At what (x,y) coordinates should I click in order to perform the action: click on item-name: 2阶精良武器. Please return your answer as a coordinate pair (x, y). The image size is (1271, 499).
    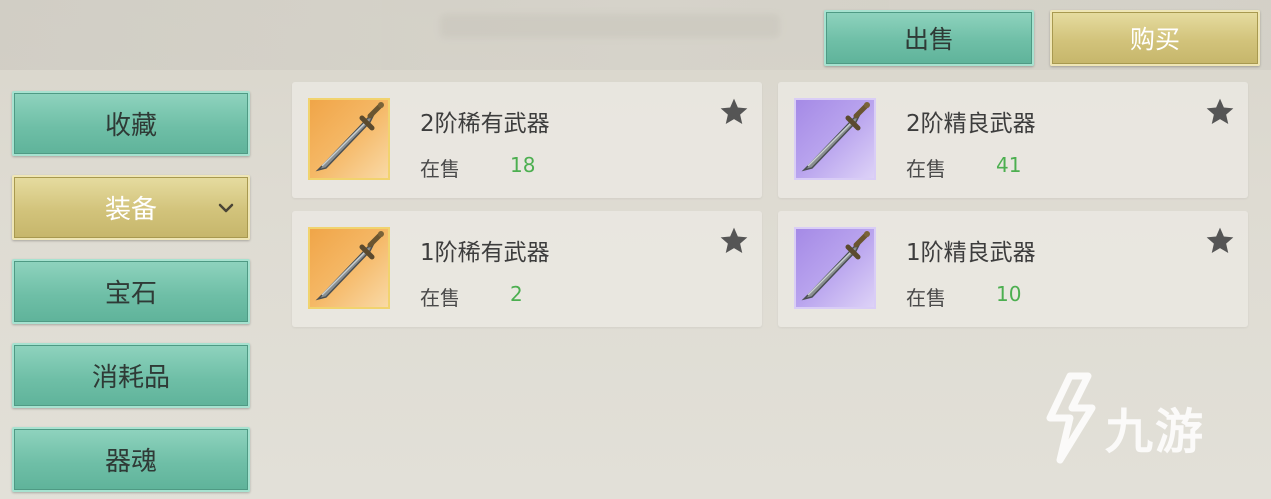
    Looking at the image, I should click on (971, 124).